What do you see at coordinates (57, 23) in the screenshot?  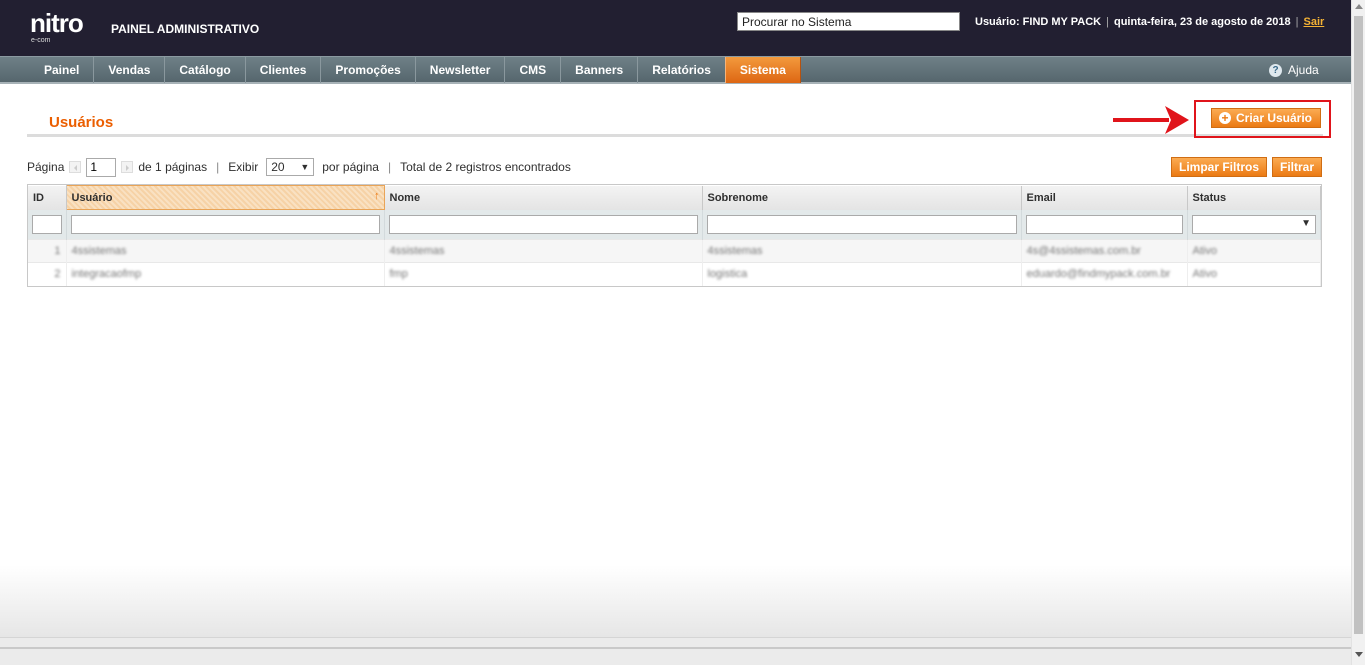 I see `logo-text: nitro` at bounding box center [57, 23].